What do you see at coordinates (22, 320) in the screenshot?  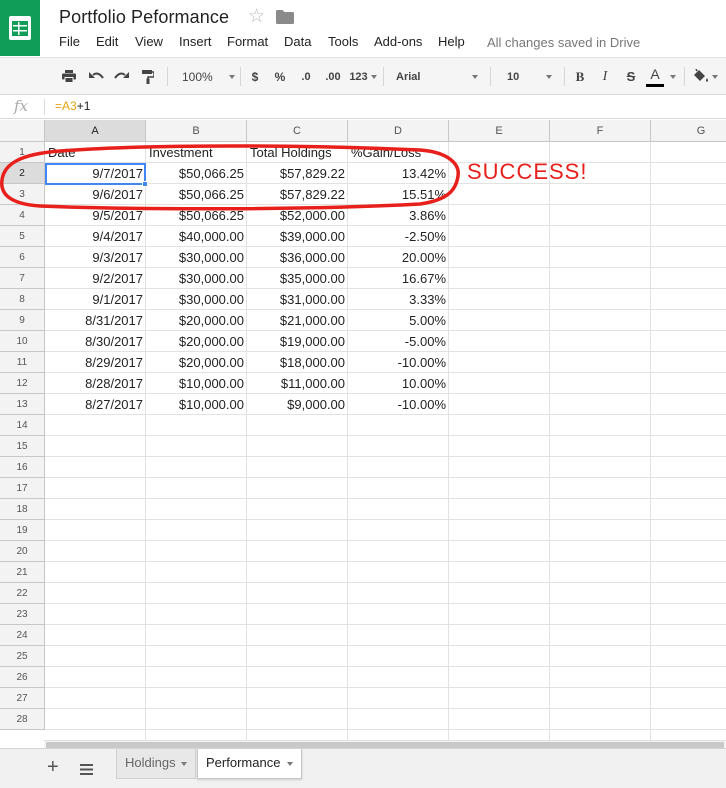 I see `row-header-9: 9` at bounding box center [22, 320].